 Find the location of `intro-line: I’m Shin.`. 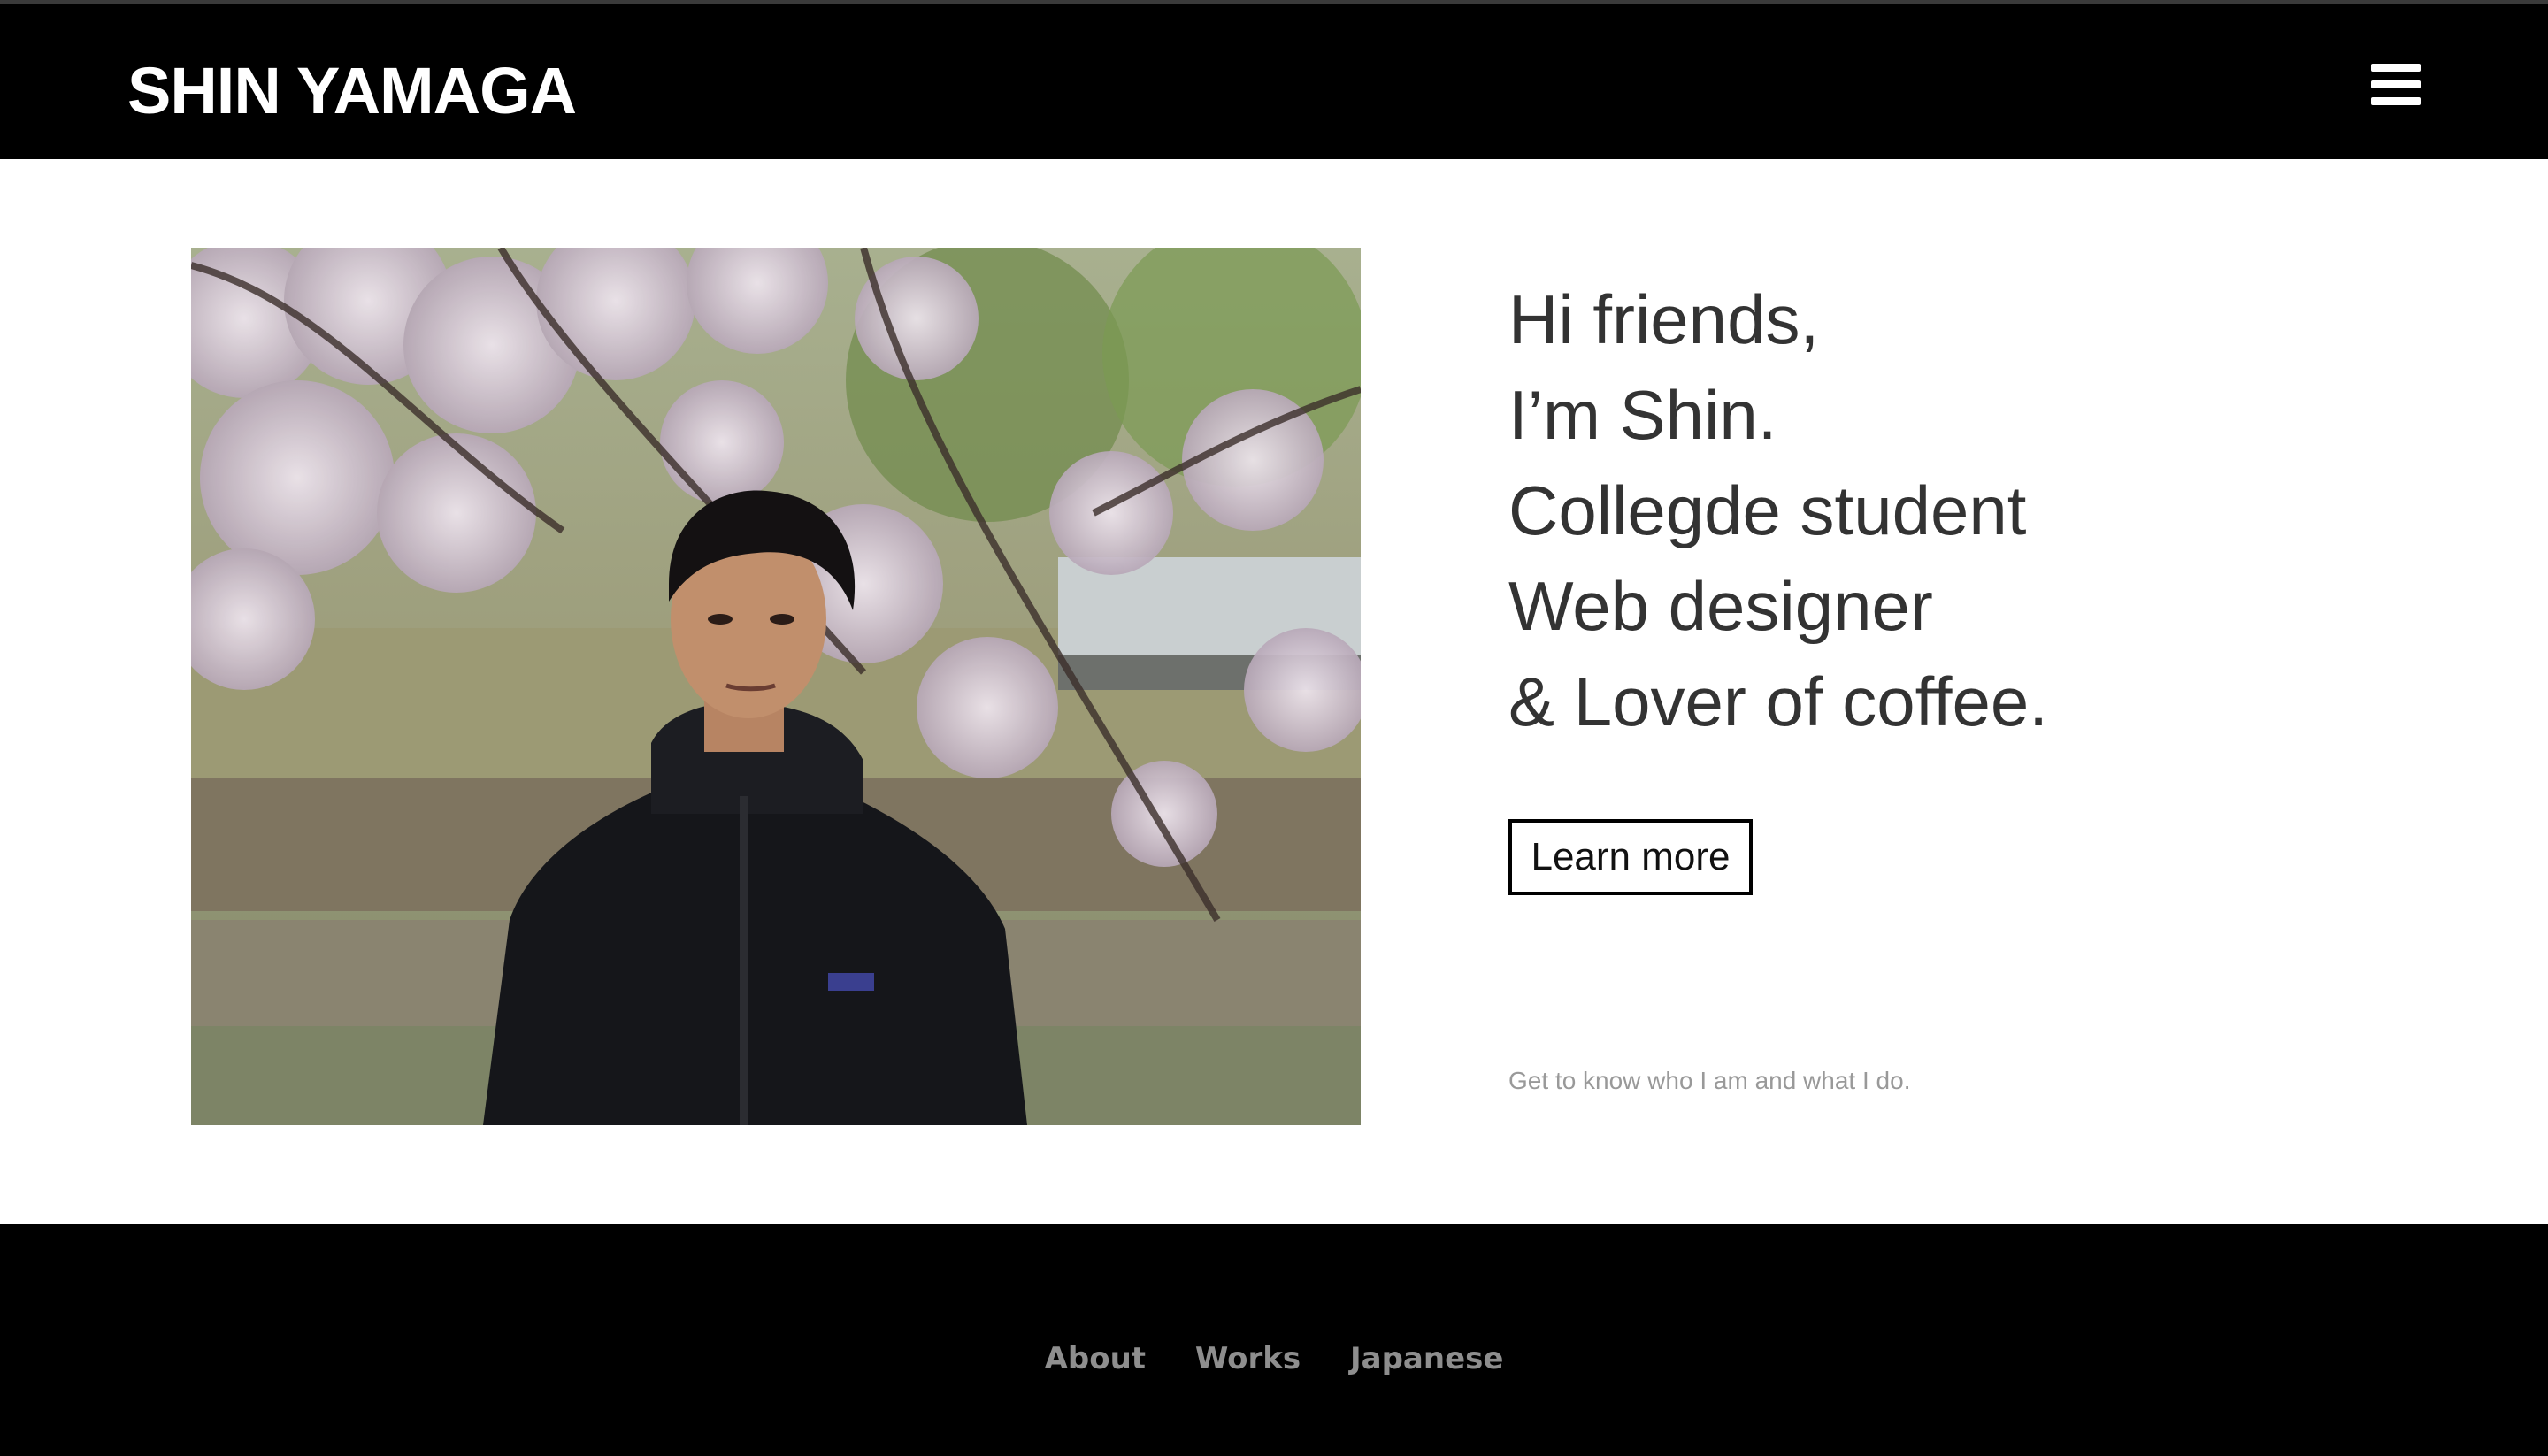

intro-line: I’m Shin. is located at coordinates (1642, 415).